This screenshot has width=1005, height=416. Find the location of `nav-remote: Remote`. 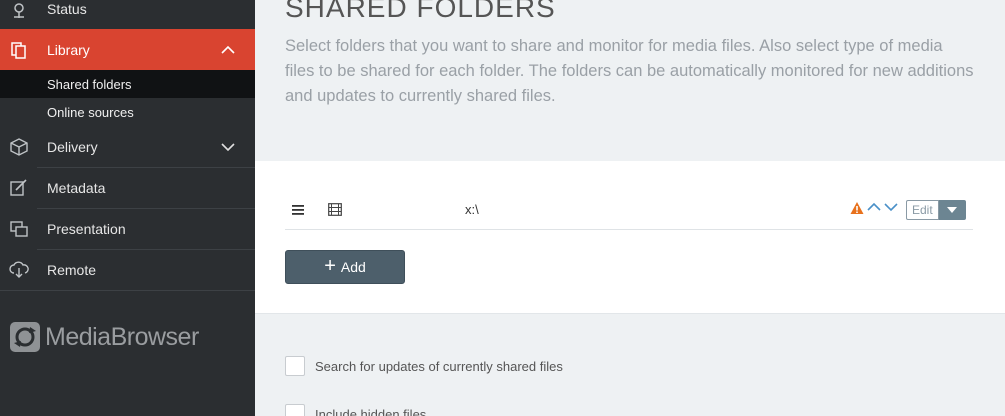

nav-remote: Remote is located at coordinates (127, 269).